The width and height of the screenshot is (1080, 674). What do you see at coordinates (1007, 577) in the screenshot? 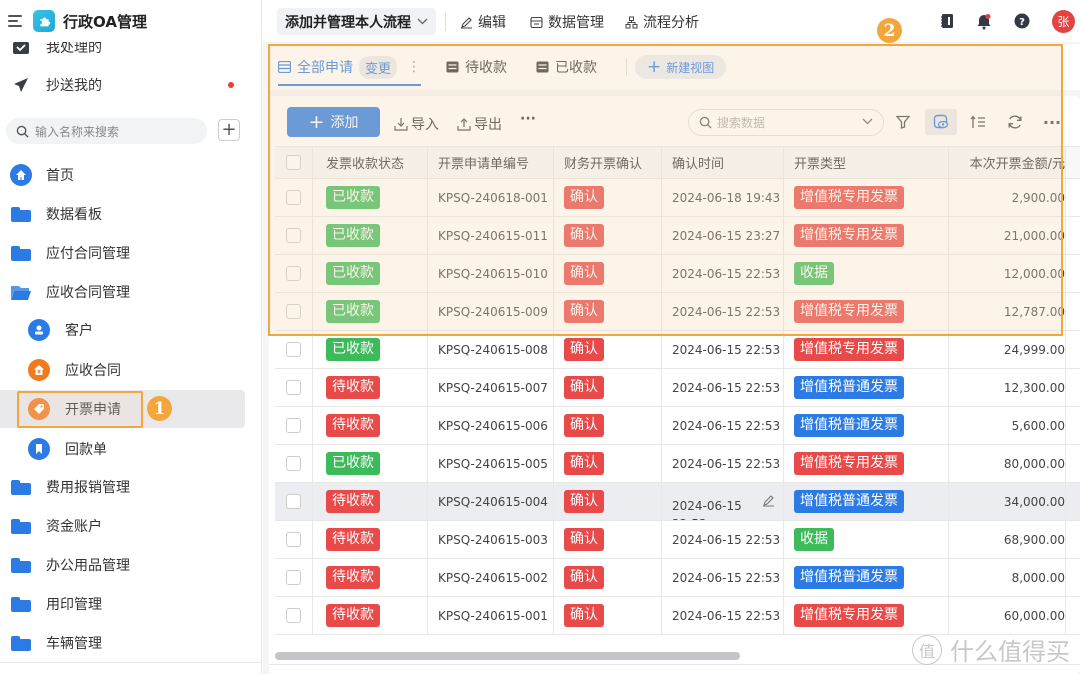
I see `amount-cell: 8,000.00` at bounding box center [1007, 577].